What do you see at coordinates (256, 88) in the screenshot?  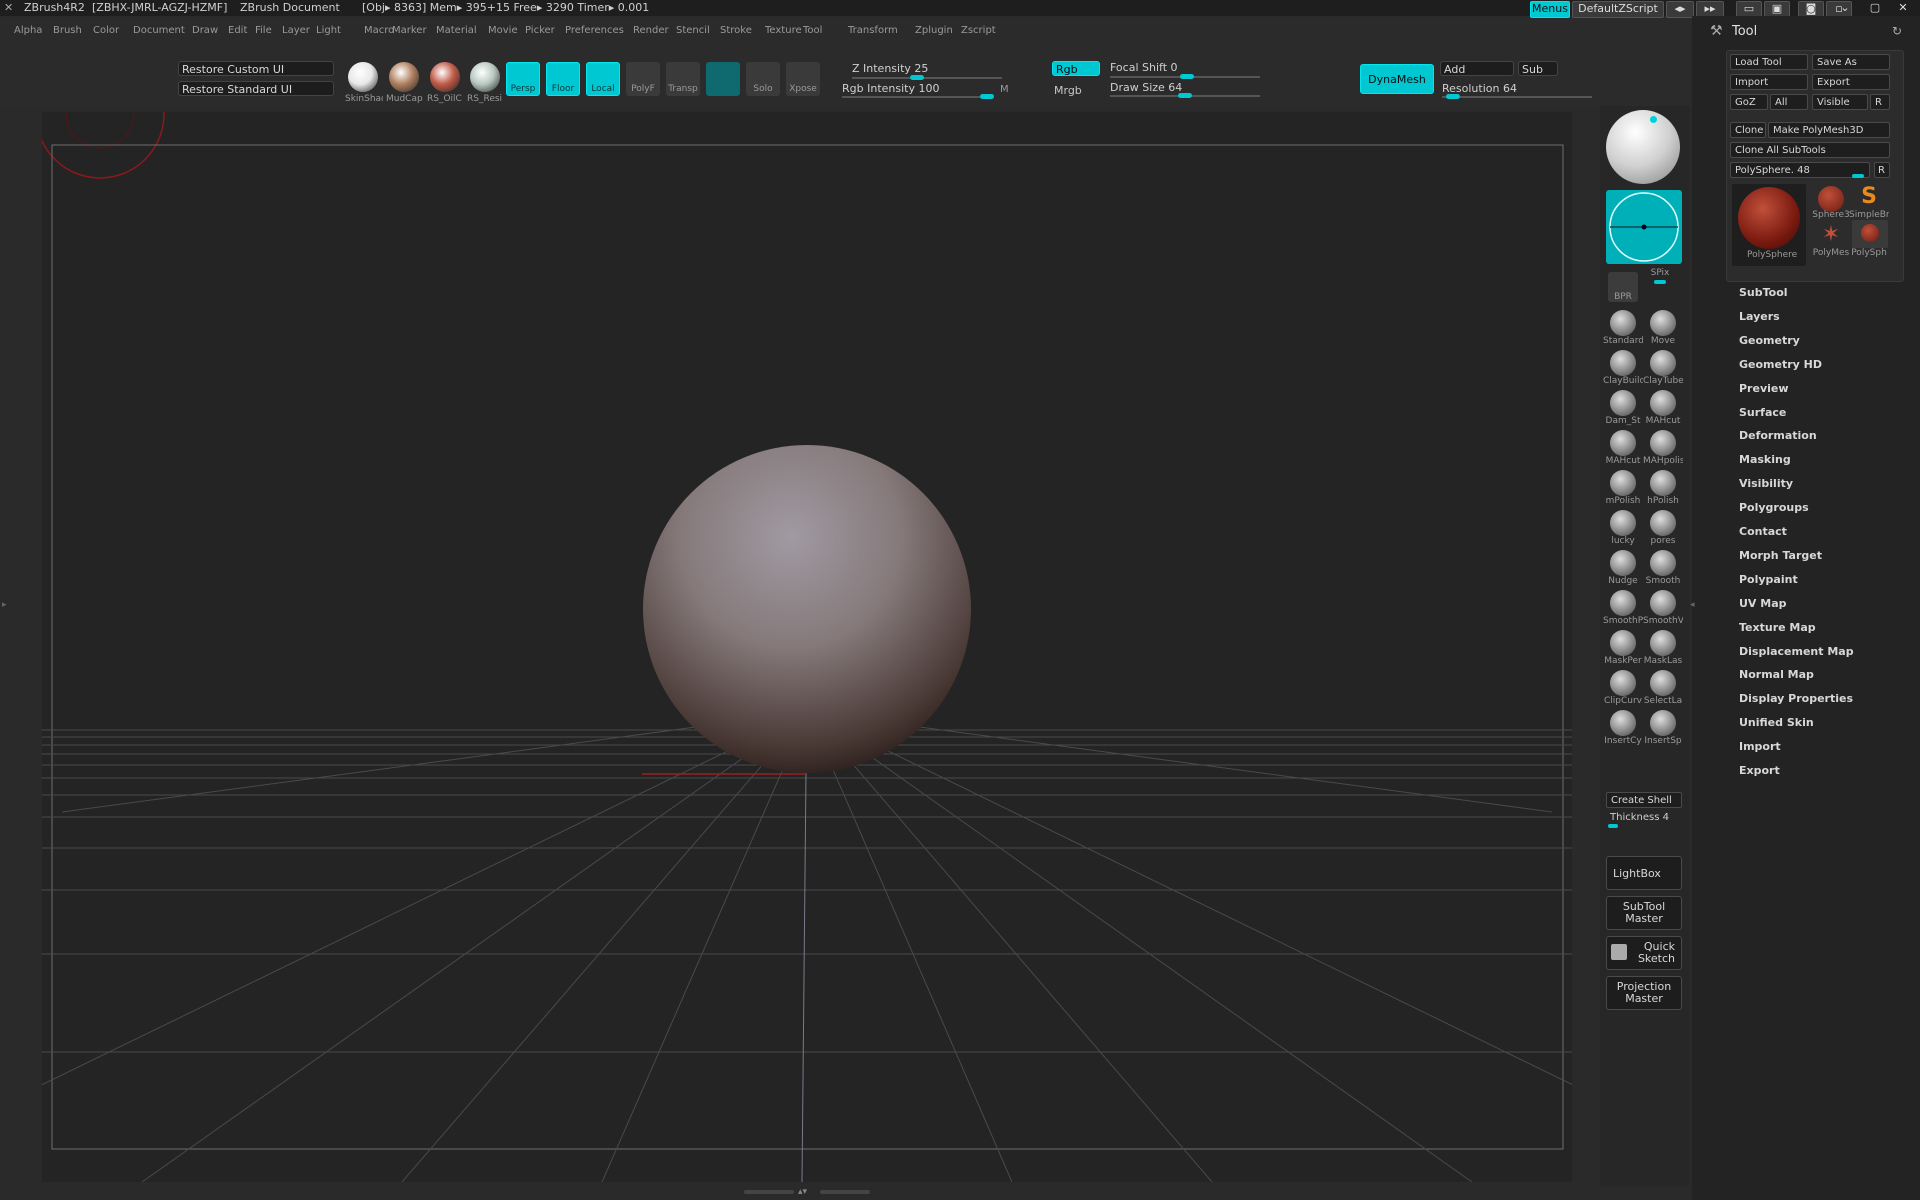 I see `restore-standard-ui-button: Restore Standard UI` at bounding box center [256, 88].